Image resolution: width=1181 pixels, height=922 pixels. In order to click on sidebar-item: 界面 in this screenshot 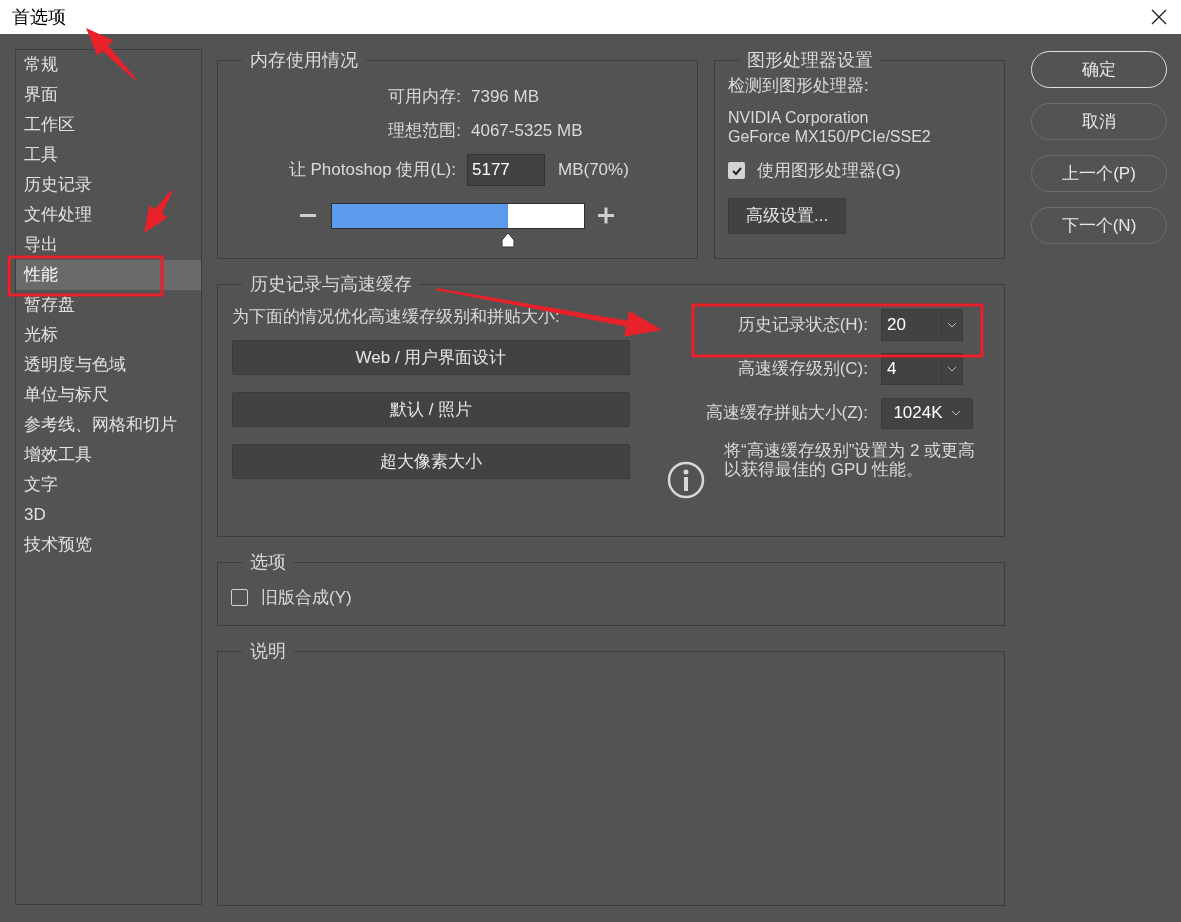, I will do `click(108, 95)`.